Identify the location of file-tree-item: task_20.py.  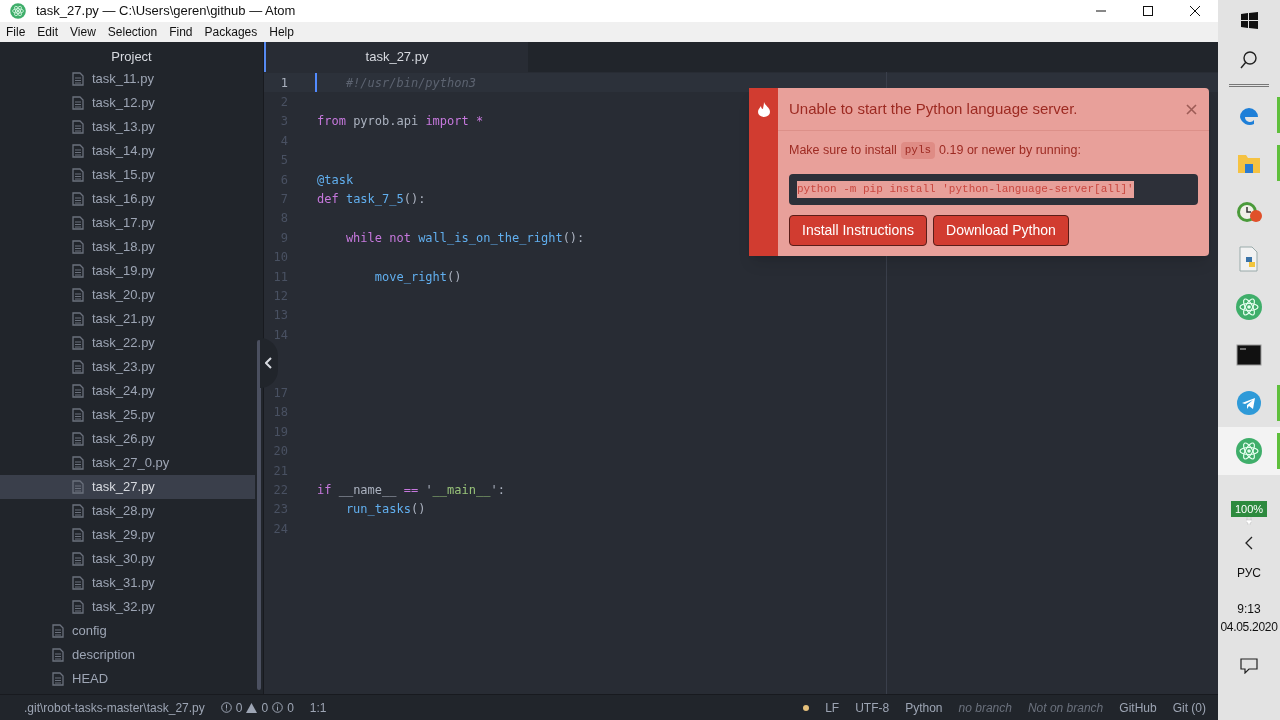
(127, 295).